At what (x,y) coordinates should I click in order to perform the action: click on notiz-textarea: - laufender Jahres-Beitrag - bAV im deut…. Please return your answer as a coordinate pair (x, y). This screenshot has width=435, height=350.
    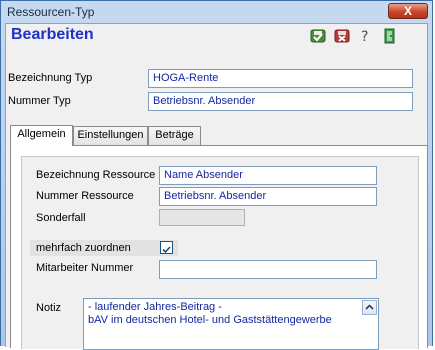
    Looking at the image, I should click on (231, 324).